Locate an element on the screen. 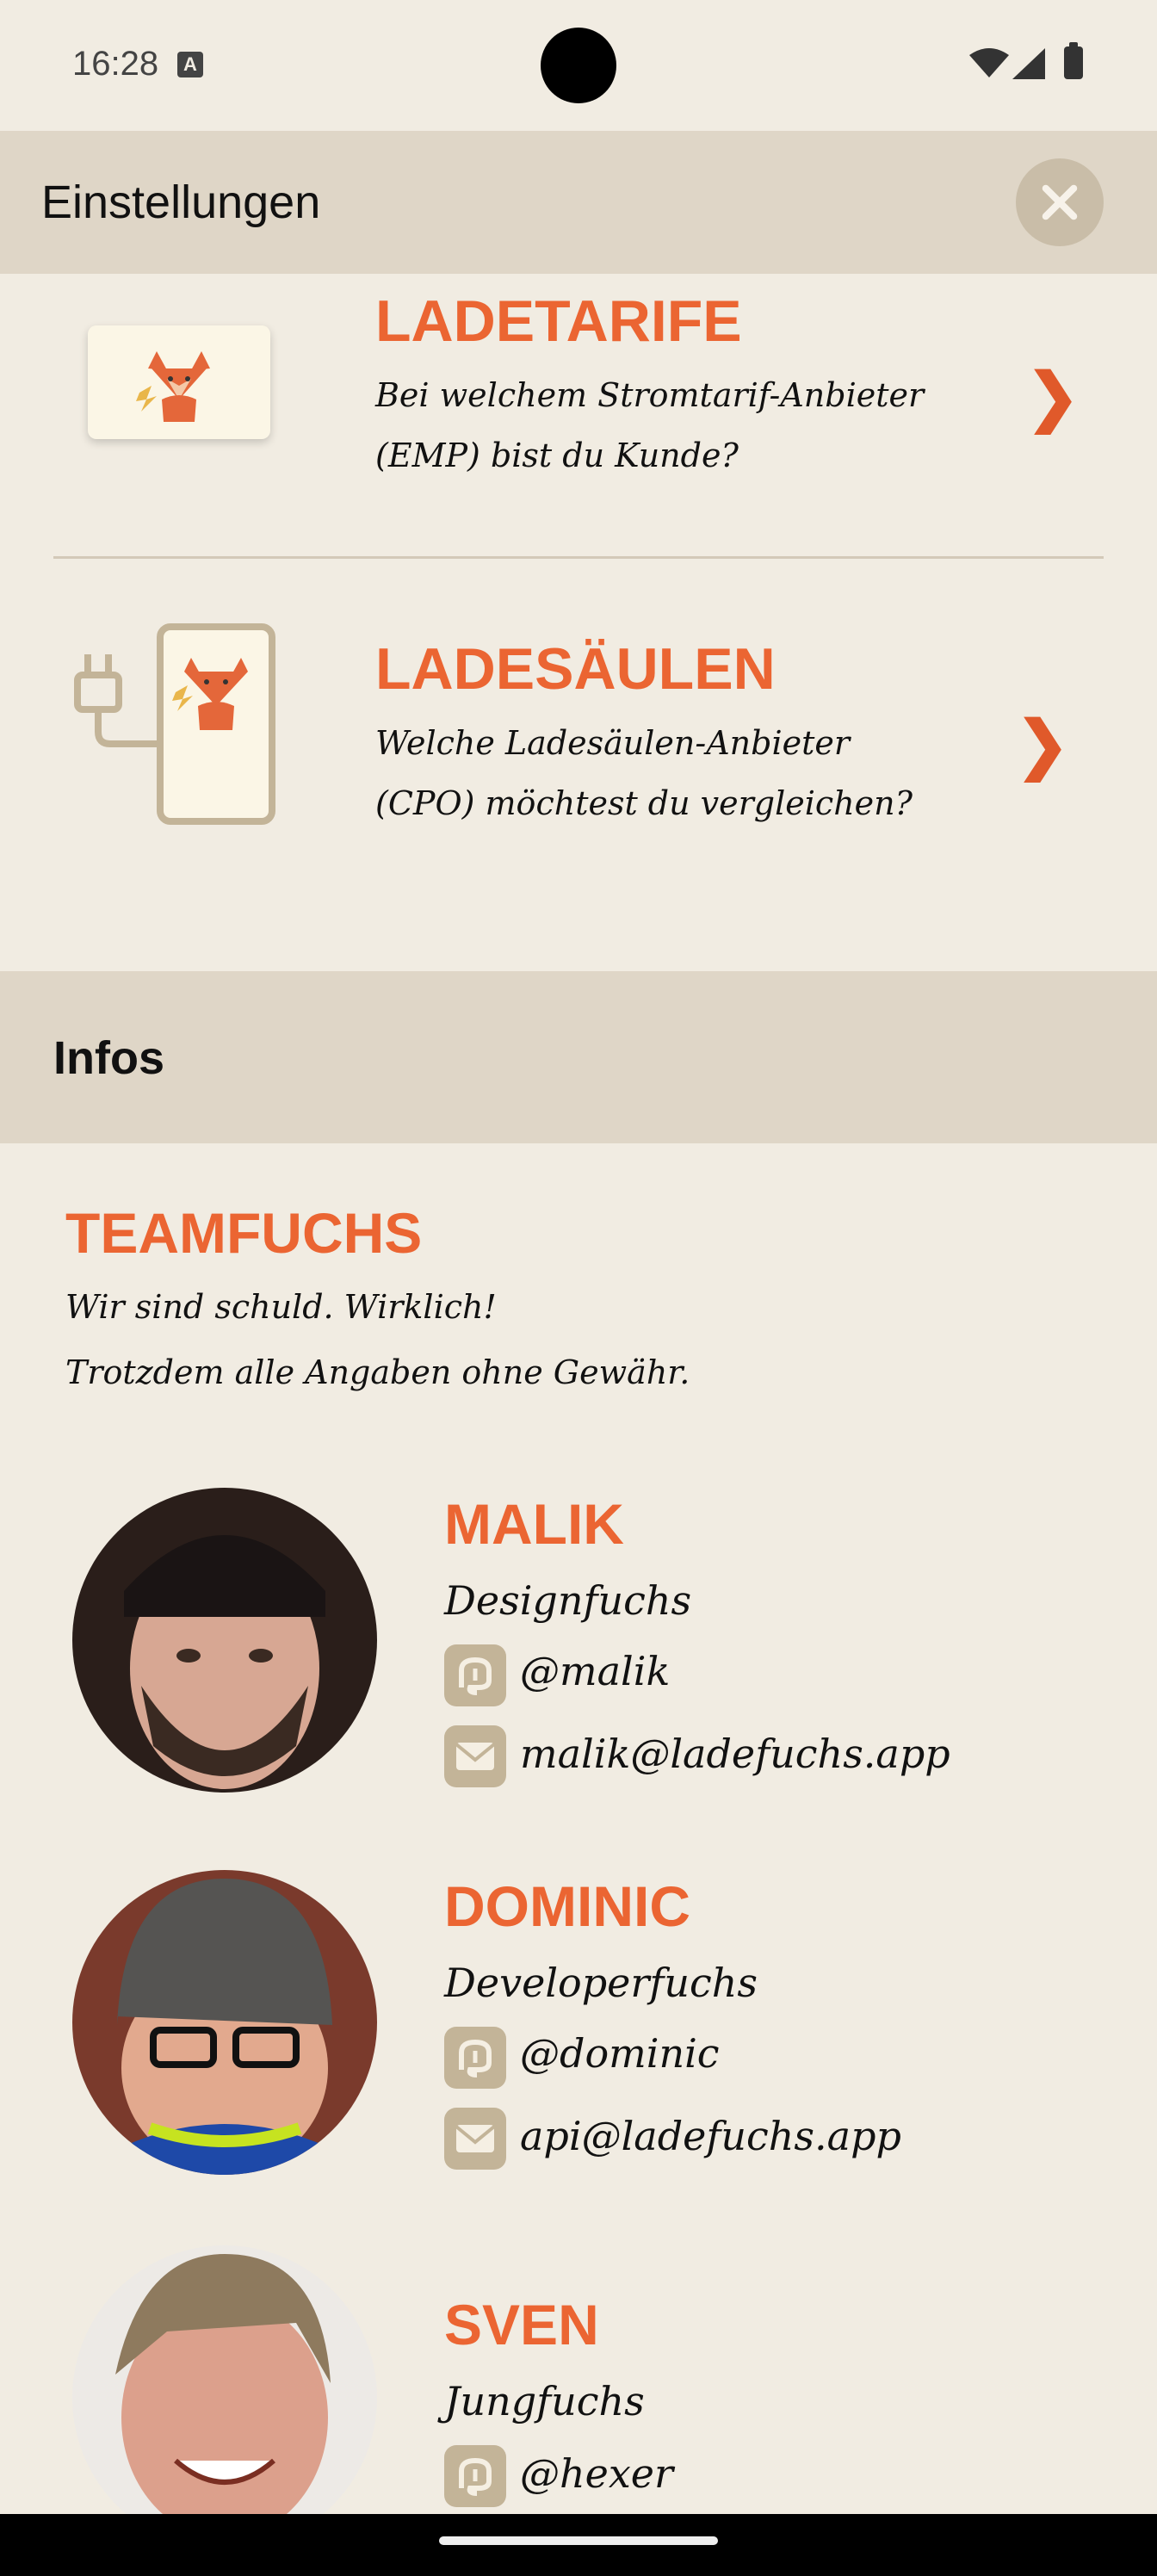  a-box-icon: A is located at coordinates (190, 64).